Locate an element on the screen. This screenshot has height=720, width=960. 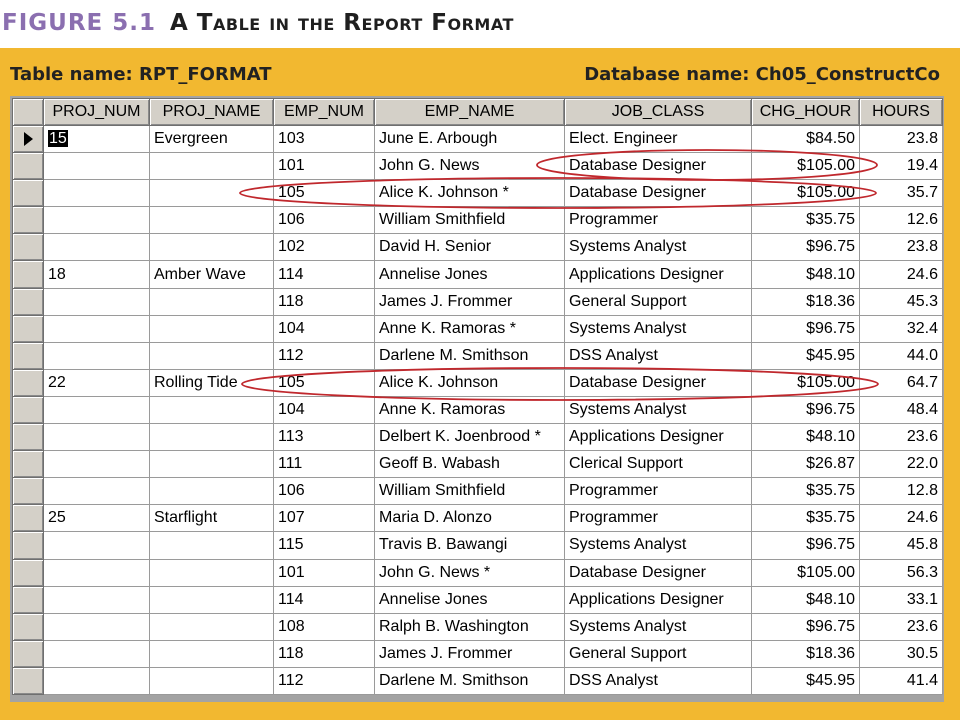
cell-job-class: Applications Designer is located at coordinates (658, 274).